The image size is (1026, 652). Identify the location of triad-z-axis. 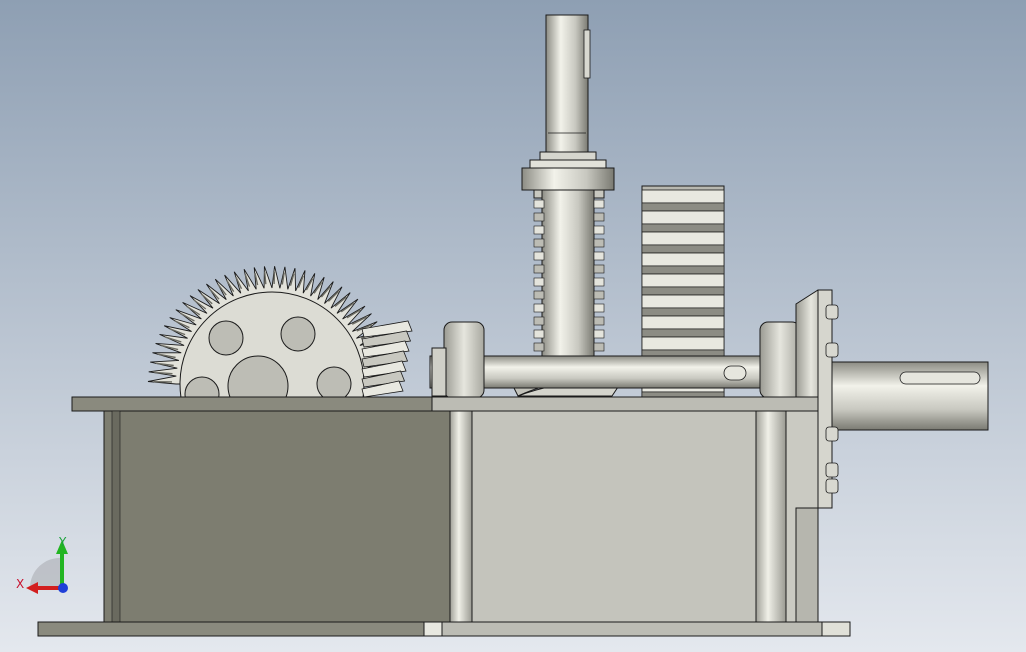
(63, 588).